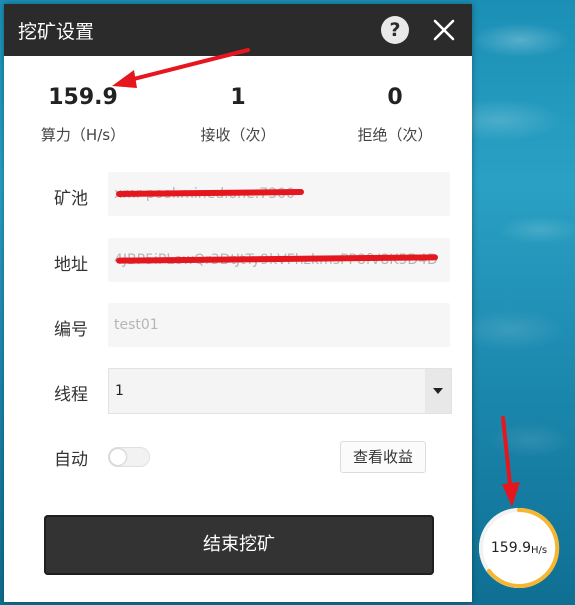  I want to click on auto-label: 自动, so click(71, 460).